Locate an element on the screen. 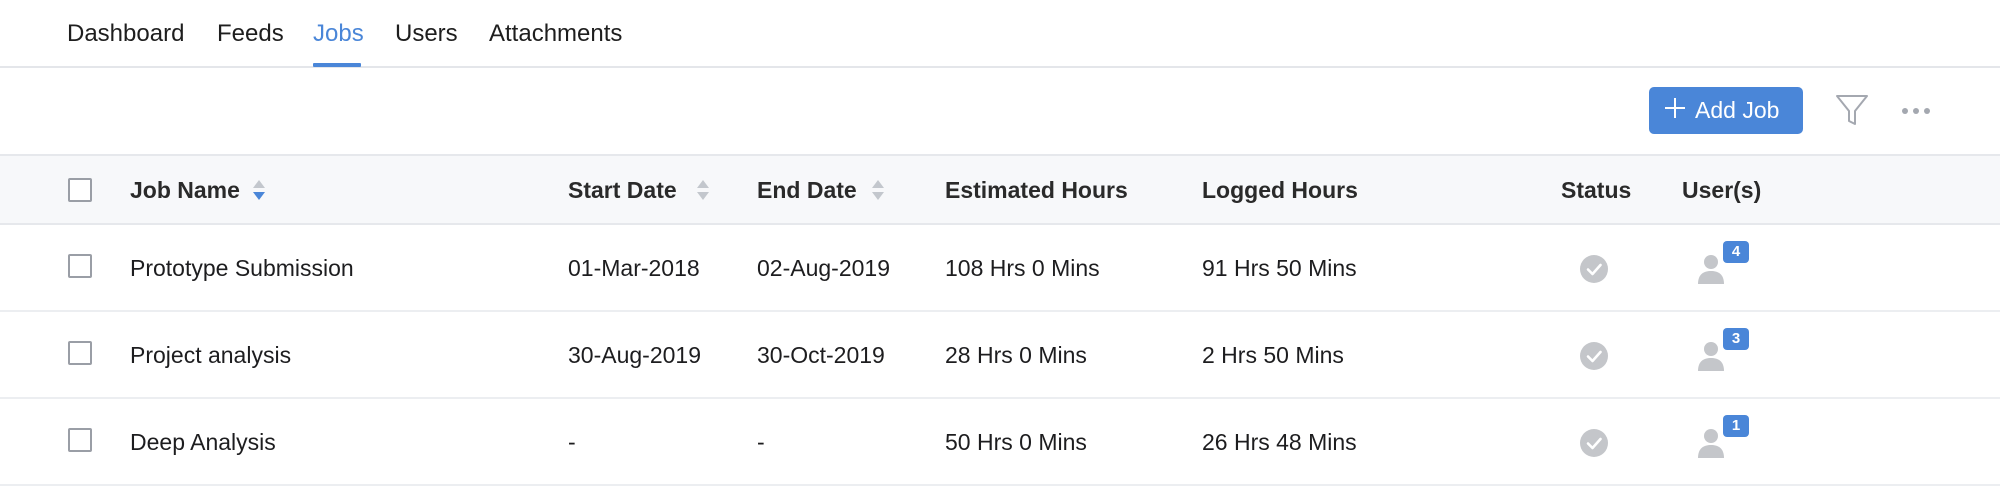 The height and width of the screenshot is (491, 2000). users-indicator: 3 is located at coordinates (1724, 356).